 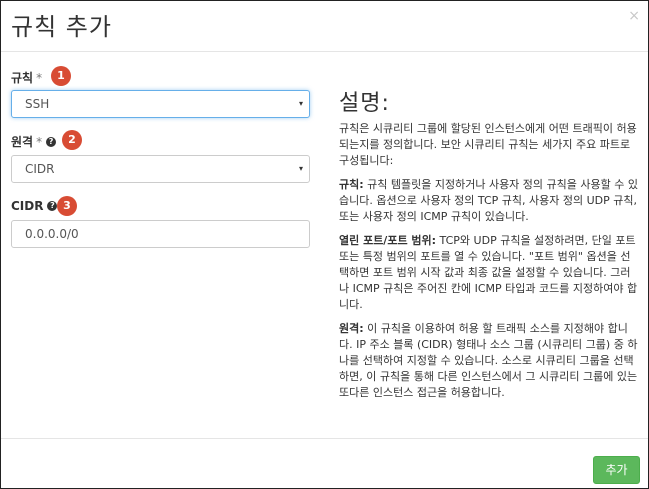 What do you see at coordinates (67, 206) in the screenshot?
I see `step-badge-3: 3` at bounding box center [67, 206].